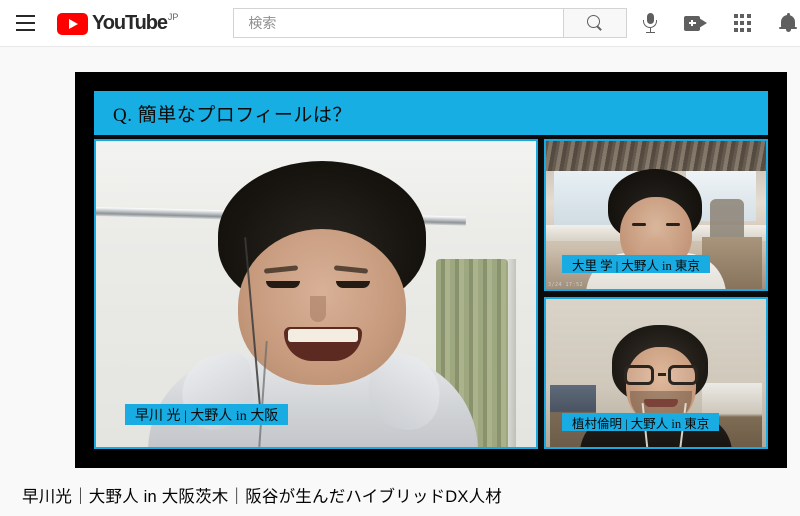 This screenshot has width=800, height=516. I want to click on participant2-eye-left, so click(639, 224).